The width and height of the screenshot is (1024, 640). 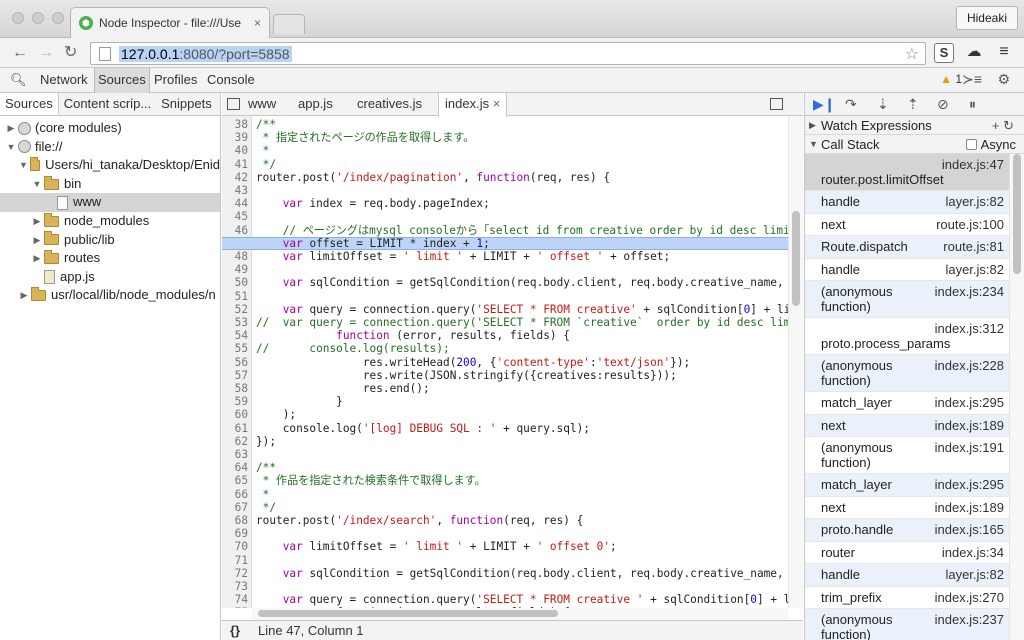 What do you see at coordinates (235, 533) in the screenshot?
I see `line-number: 69` at bounding box center [235, 533].